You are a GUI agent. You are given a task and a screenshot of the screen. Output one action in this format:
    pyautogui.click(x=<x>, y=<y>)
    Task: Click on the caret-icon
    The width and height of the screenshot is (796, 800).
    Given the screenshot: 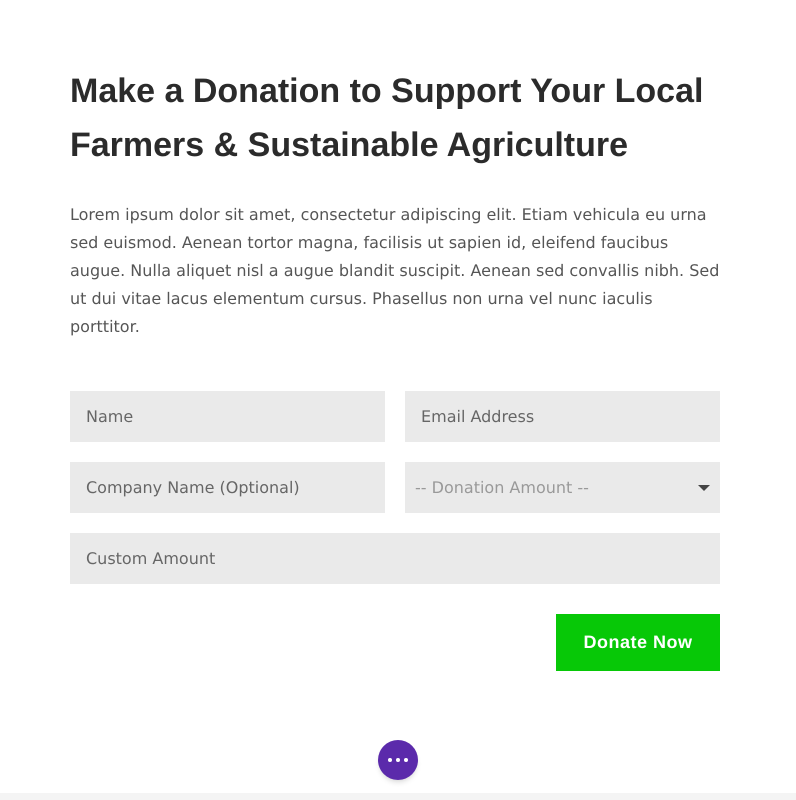 What is the action you would take?
    pyautogui.click(x=704, y=487)
    